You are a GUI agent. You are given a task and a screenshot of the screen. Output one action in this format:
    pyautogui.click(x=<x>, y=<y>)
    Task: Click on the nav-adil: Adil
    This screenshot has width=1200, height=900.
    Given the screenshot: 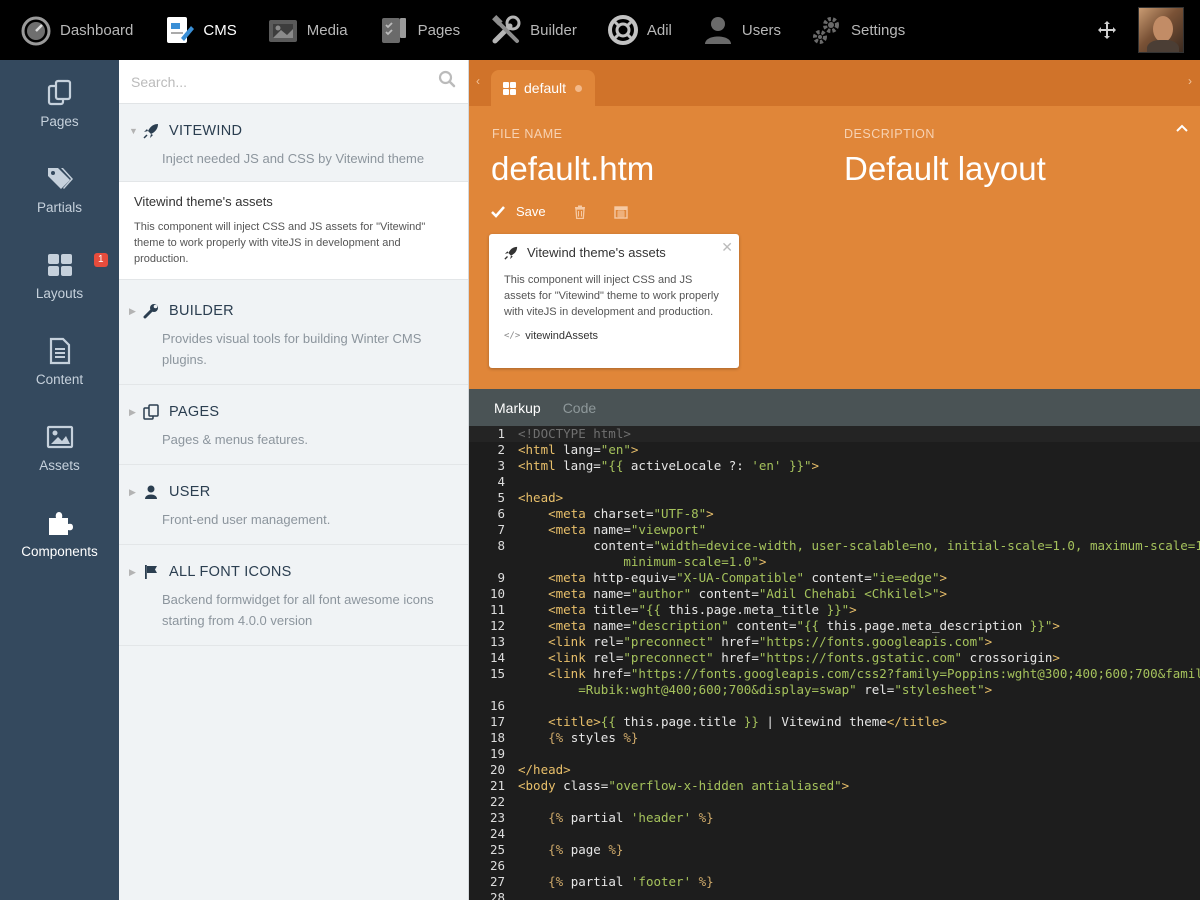 What is the action you would take?
    pyautogui.click(x=634, y=30)
    